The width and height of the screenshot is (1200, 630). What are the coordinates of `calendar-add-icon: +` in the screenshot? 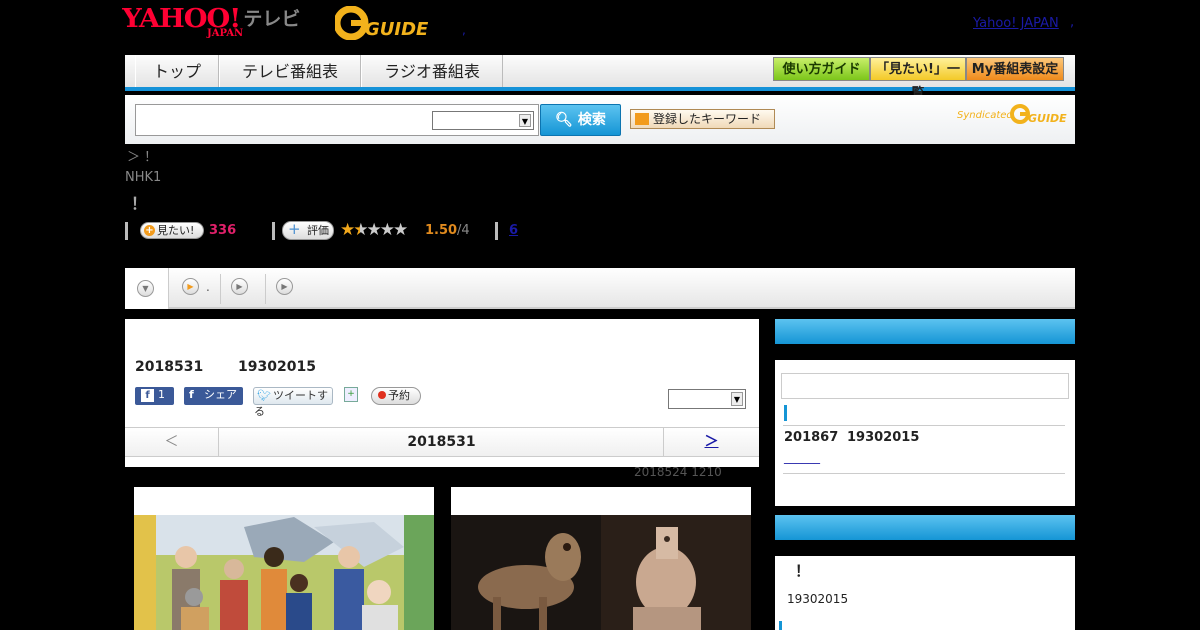 It's located at (351, 394).